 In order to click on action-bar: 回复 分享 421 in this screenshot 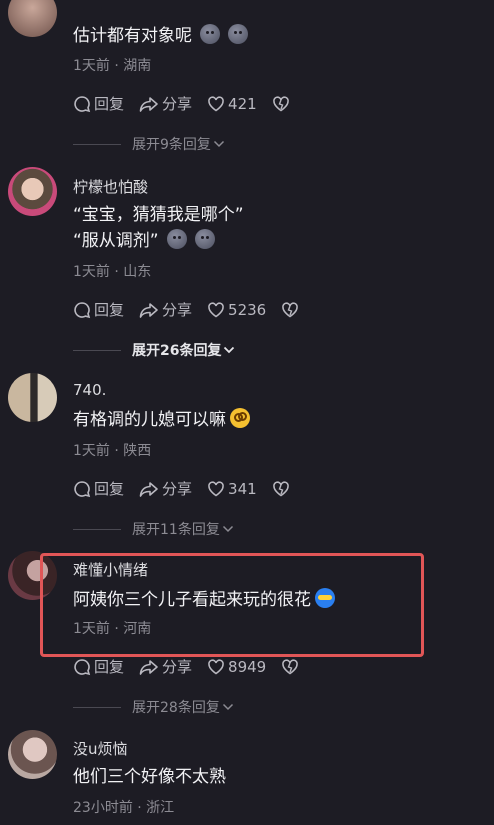, I will do `click(190, 103)`.